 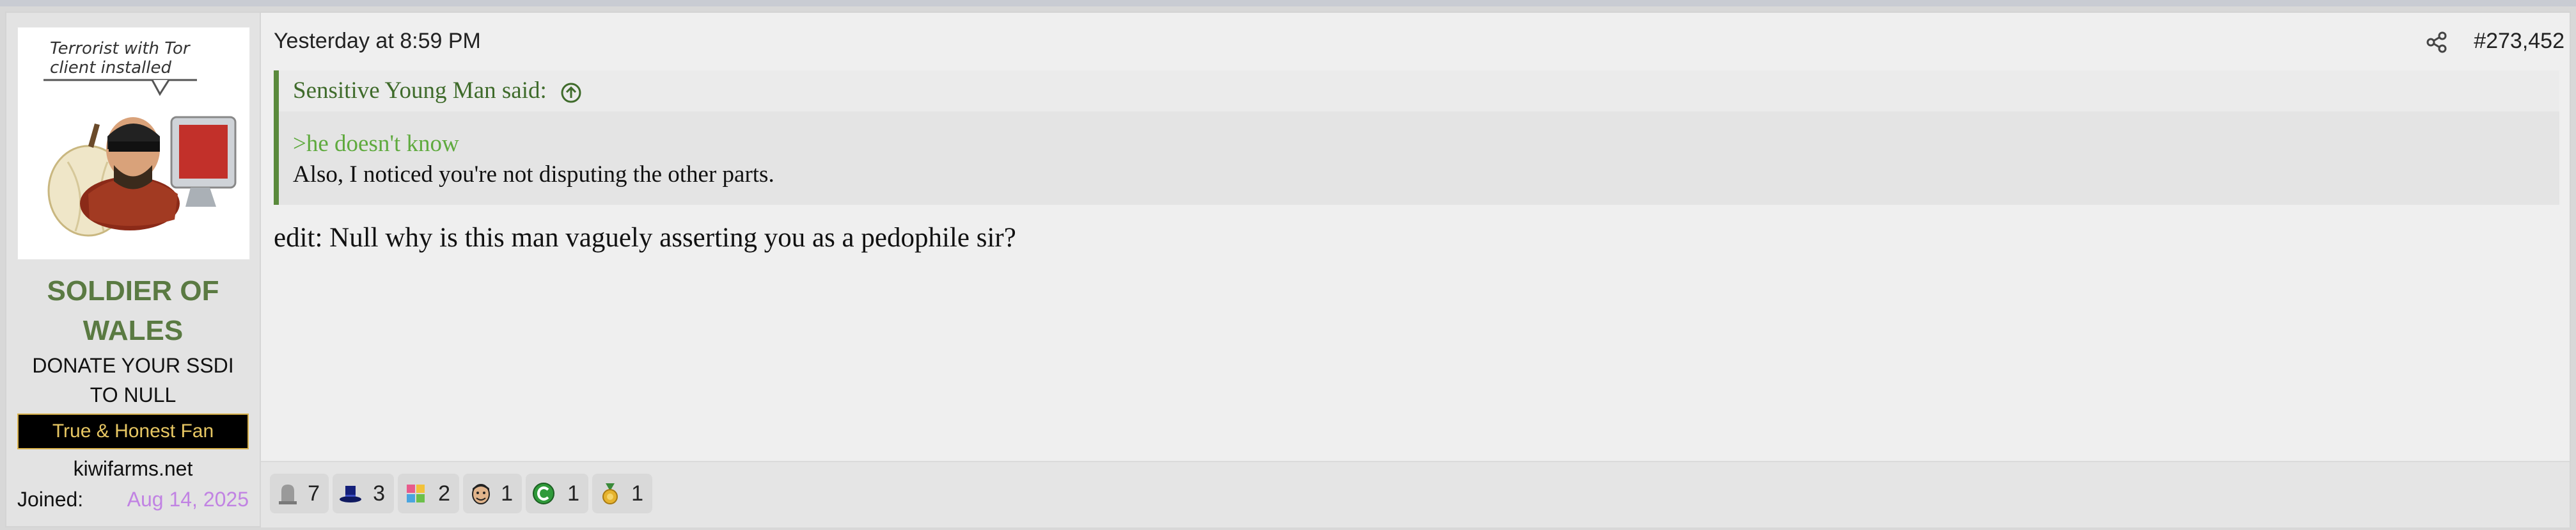 What do you see at coordinates (50, 499) in the screenshot?
I see `joined-label: Joined:` at bounding box center [50, 499].